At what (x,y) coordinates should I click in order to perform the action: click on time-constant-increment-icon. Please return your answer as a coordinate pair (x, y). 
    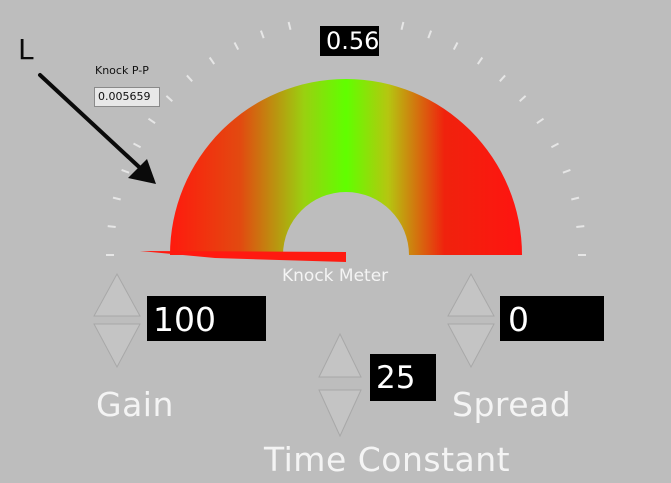
    Looking at the image, I should click on (340, 355).